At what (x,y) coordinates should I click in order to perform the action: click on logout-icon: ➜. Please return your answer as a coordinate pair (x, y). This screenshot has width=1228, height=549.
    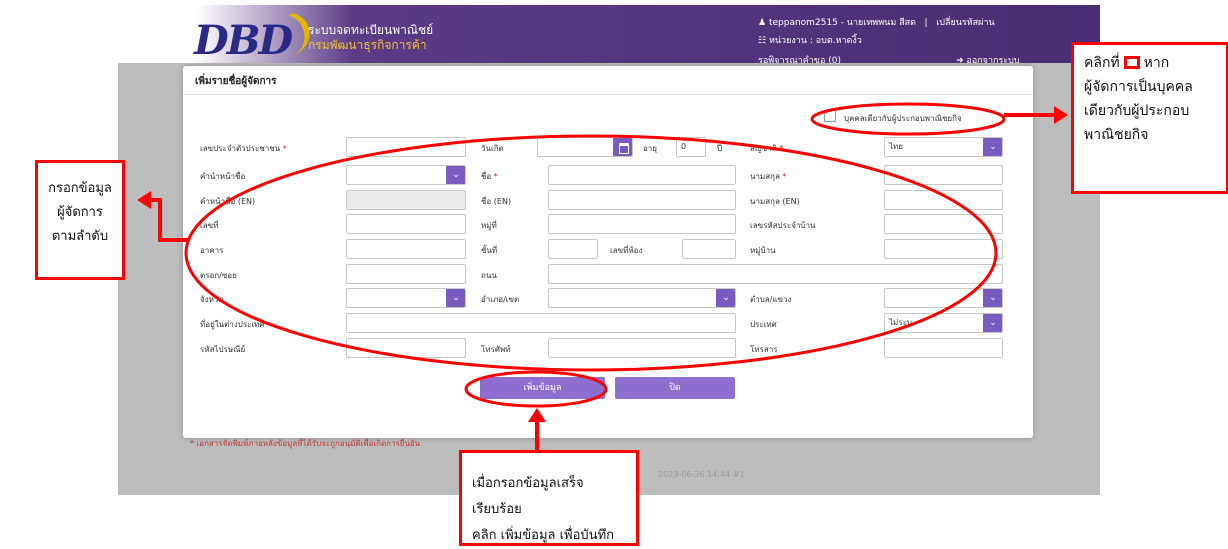
    Looking at the image, I should click on (960, 61).